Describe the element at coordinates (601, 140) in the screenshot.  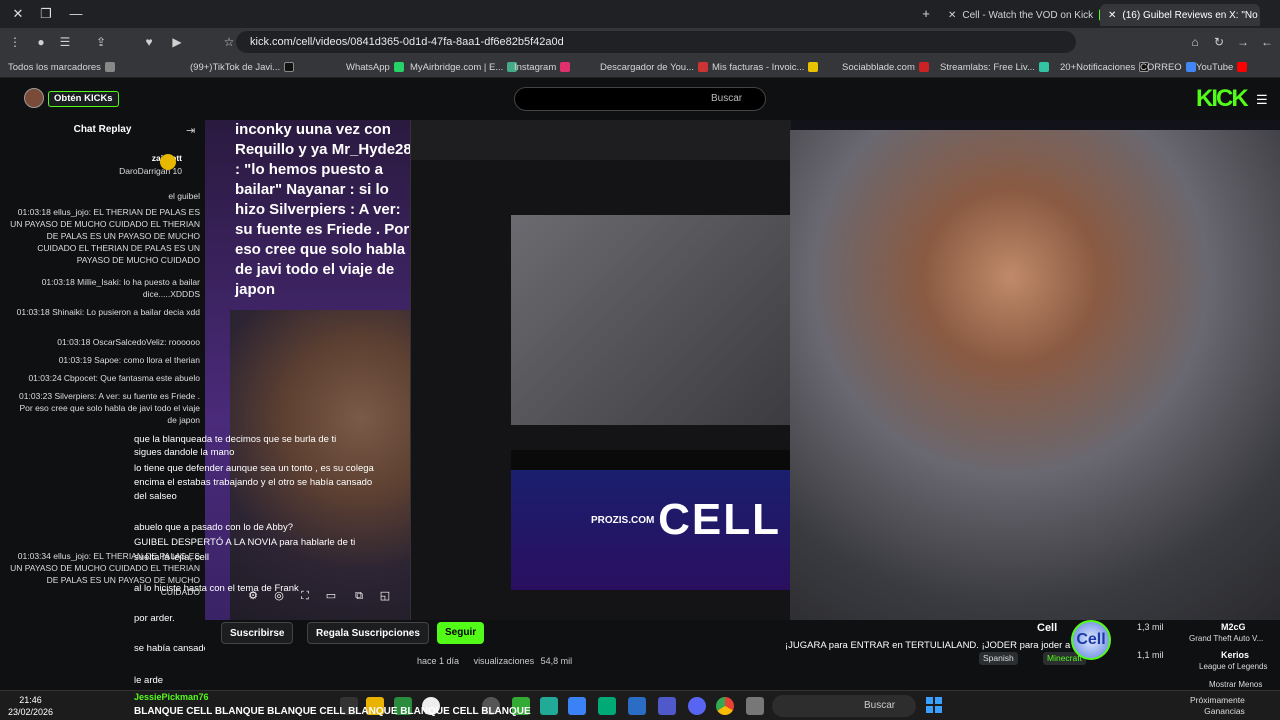
I see `embedded-toolbar` at that location.